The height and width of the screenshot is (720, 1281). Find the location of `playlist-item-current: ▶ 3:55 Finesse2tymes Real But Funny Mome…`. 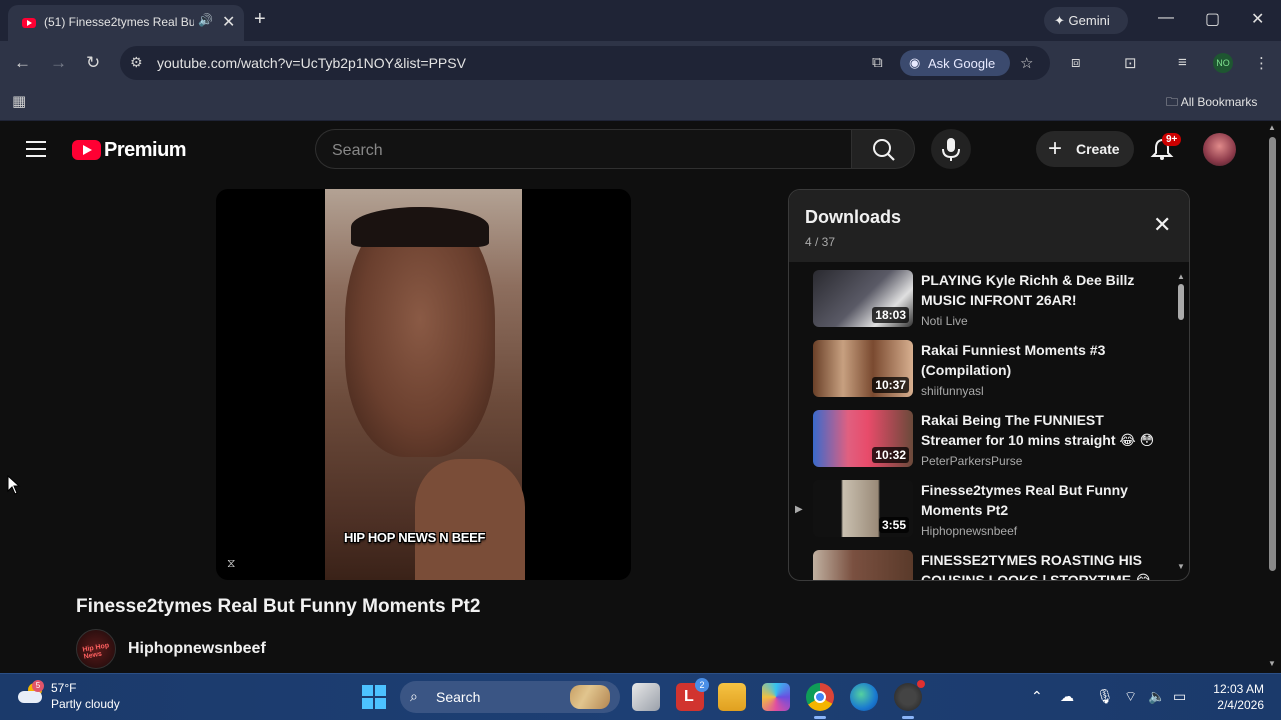

playlist-item-current: ▶ 3:55 Finesse2tymes Real But Funny Mome… is located at coordinates (981, 515).